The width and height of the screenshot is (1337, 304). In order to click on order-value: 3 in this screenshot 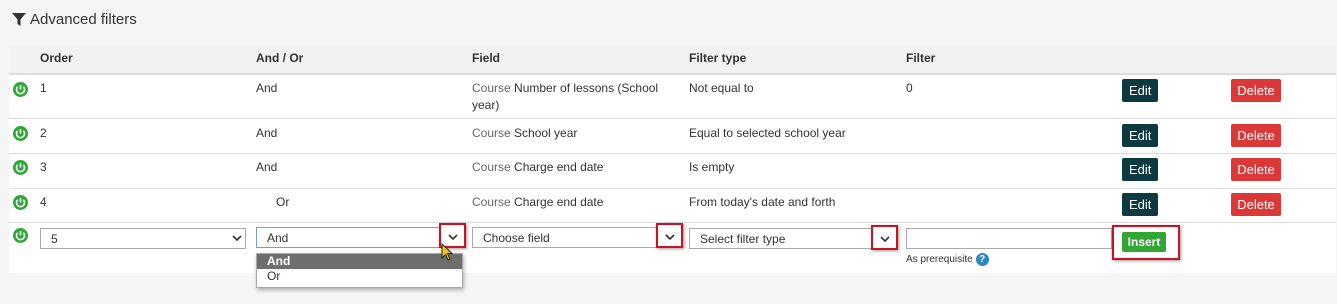, I will do `click(43, 167)`.